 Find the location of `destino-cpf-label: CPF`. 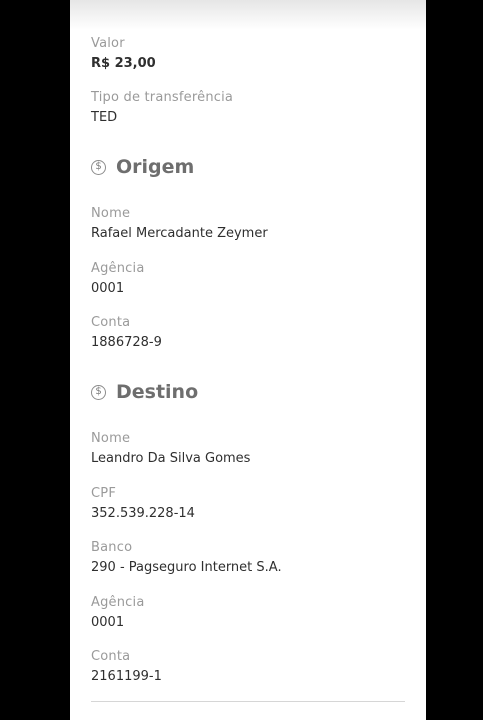

destino-cpf-label: CPF is located at coordinates (103, 493).